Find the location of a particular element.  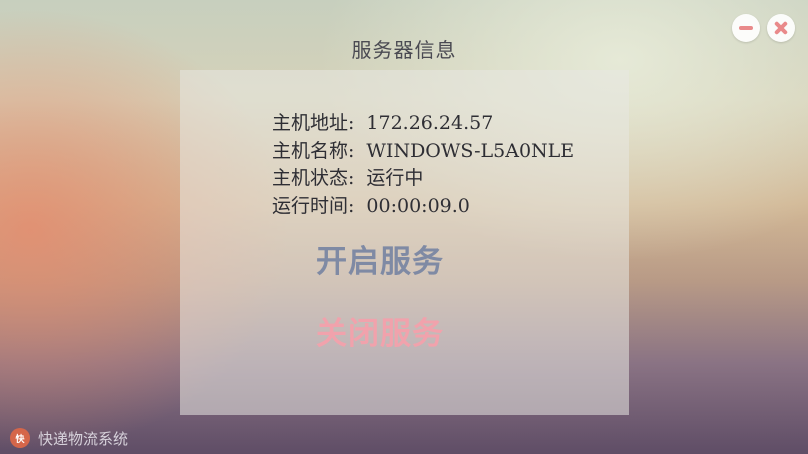

app-logo-icon: 快 is located at coordinates (20, 438).